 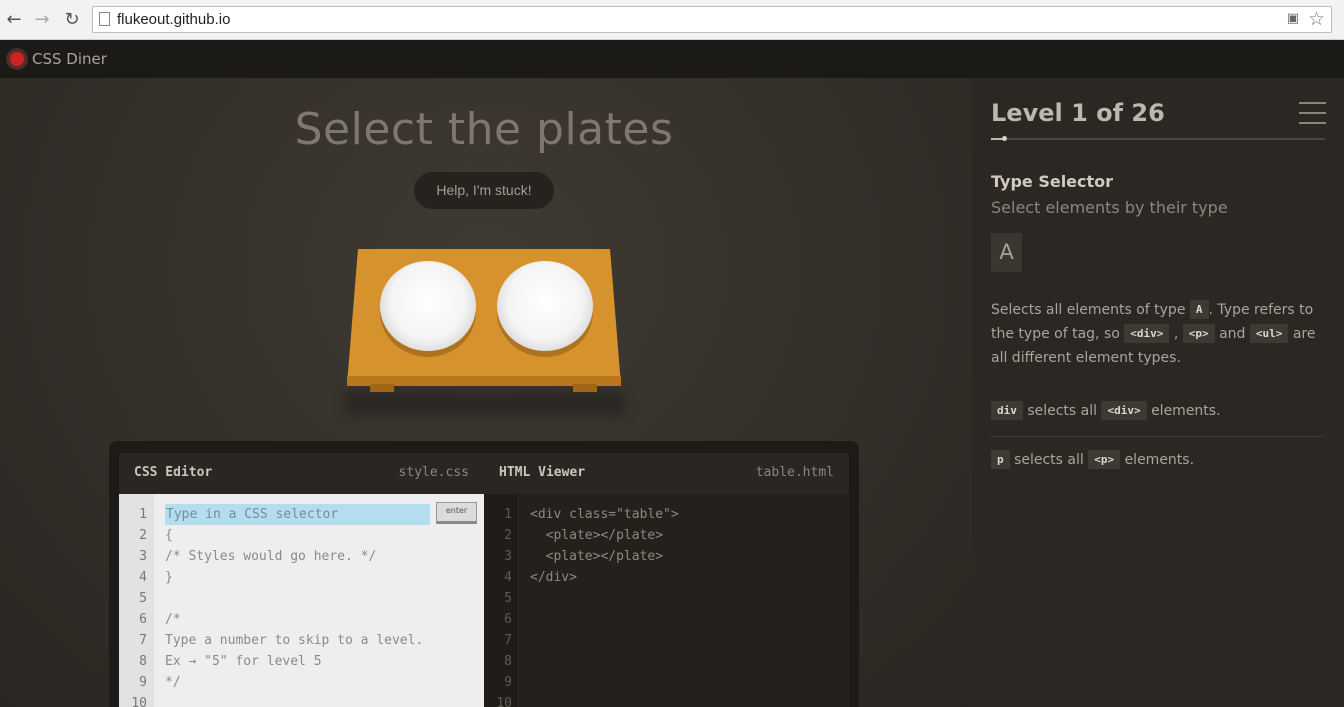 I want to click on app-title: CSS Diner, so click(x=69, y=59).